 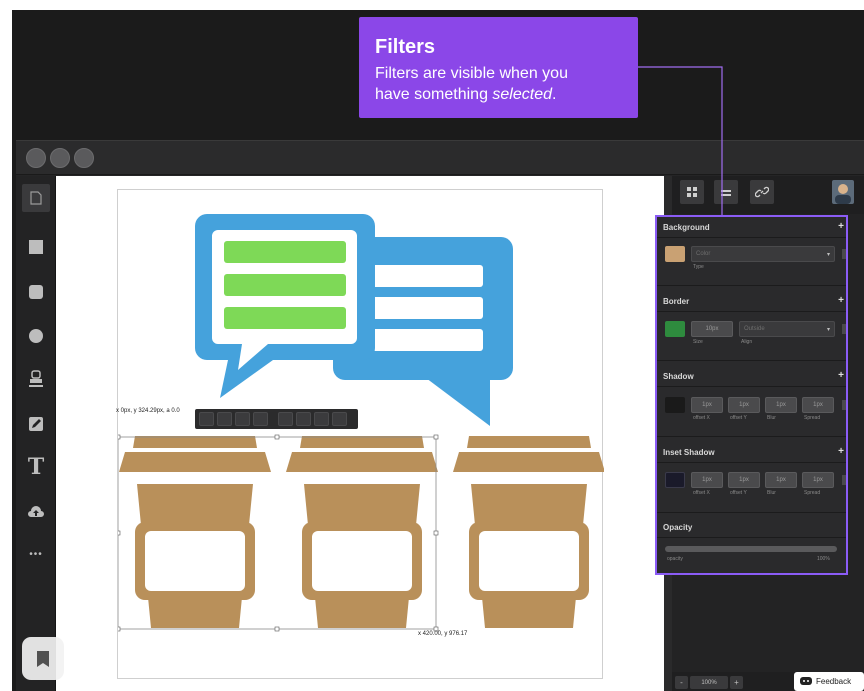 I want to click on add-inset-shadow-button: +, so click(x=841, y=451).